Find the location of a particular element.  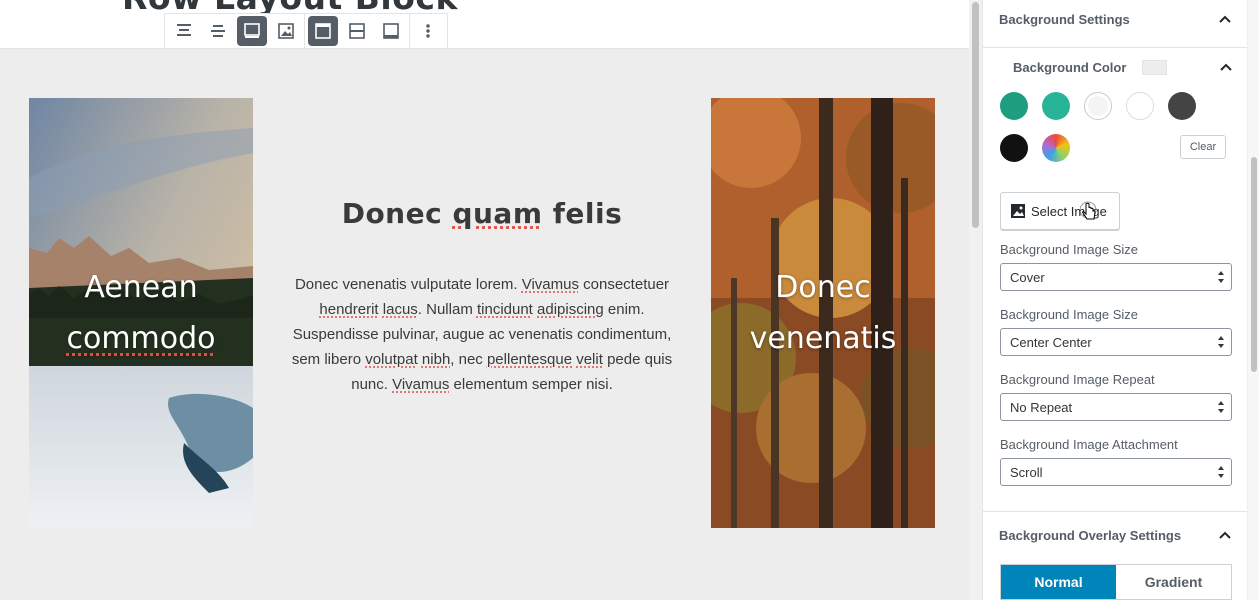

editor-scrollbar is located at coordinates (975, 300).